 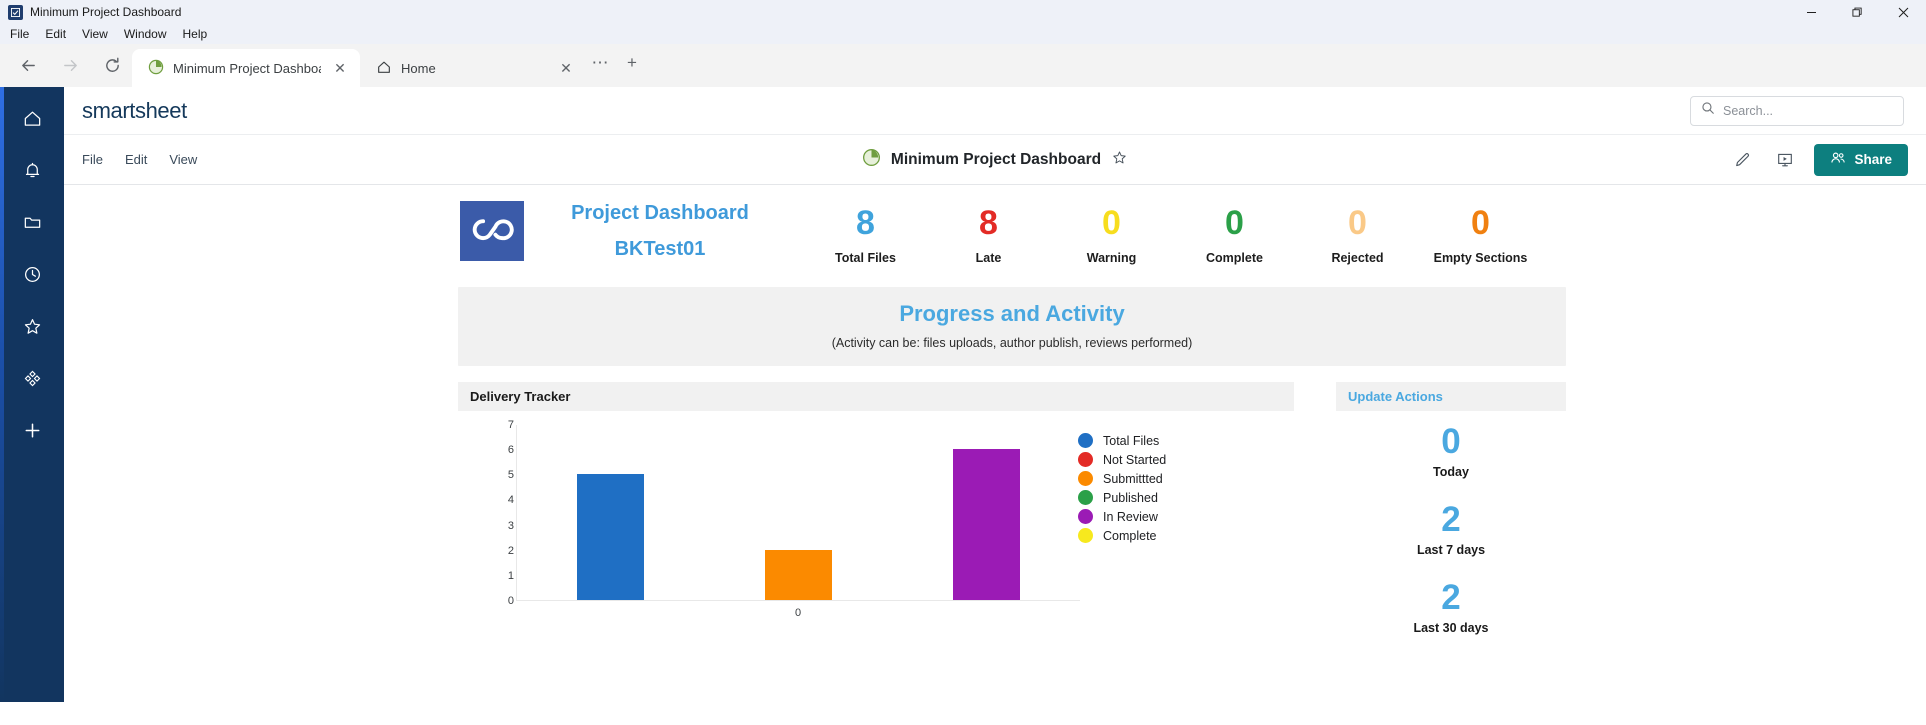 What do you see at coordinates (32, 430) in the screenshot?
I see `sidebar-item-create` at bounding box center [32, 430].